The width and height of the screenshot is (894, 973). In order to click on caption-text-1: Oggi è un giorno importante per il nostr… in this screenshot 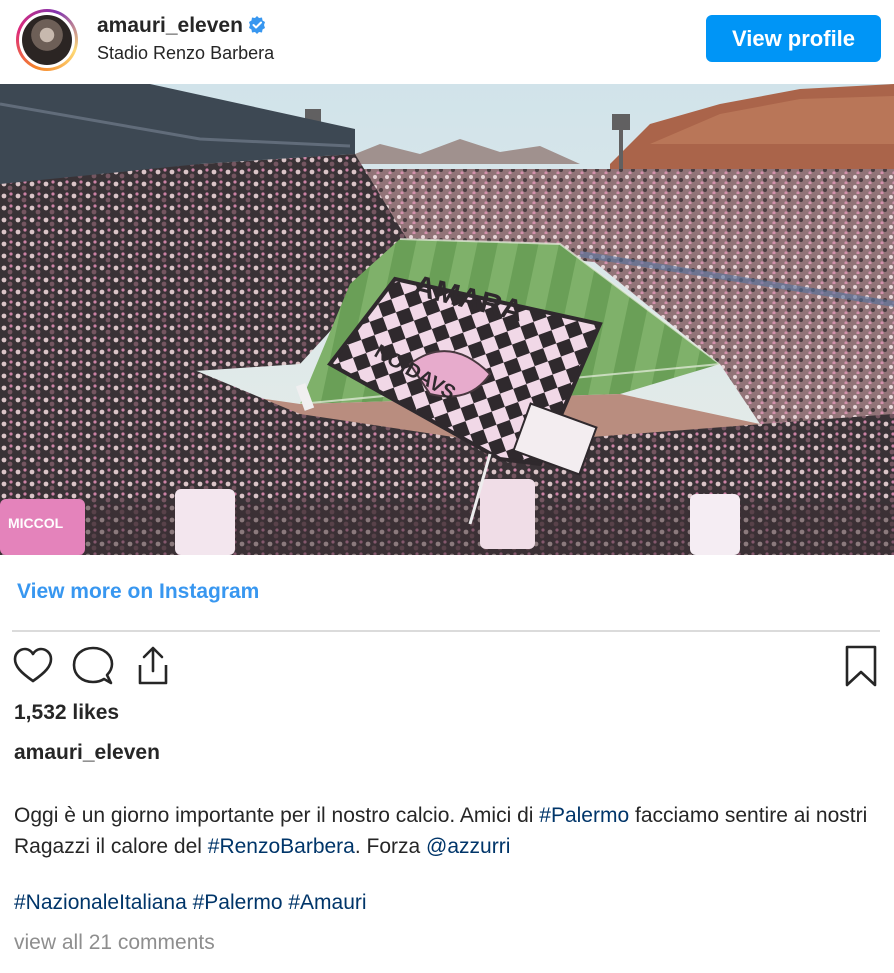, I will do `click(277, 815)`.